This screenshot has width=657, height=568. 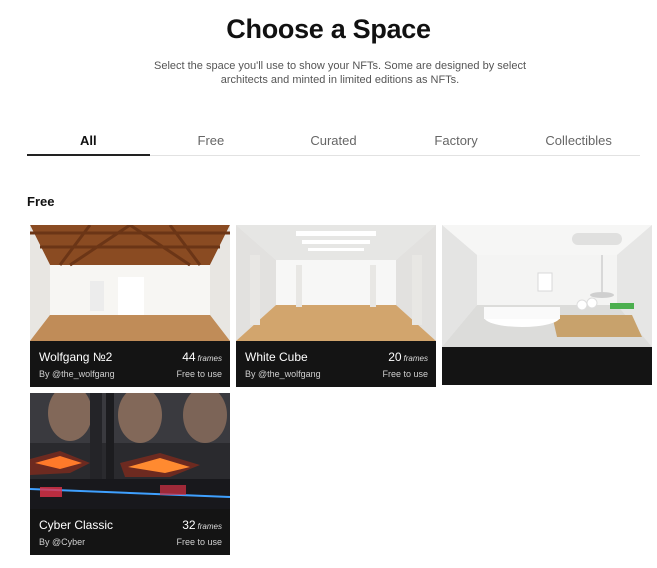 I want to click on space-name: Cyber Classic, so click(x=76, y=525).